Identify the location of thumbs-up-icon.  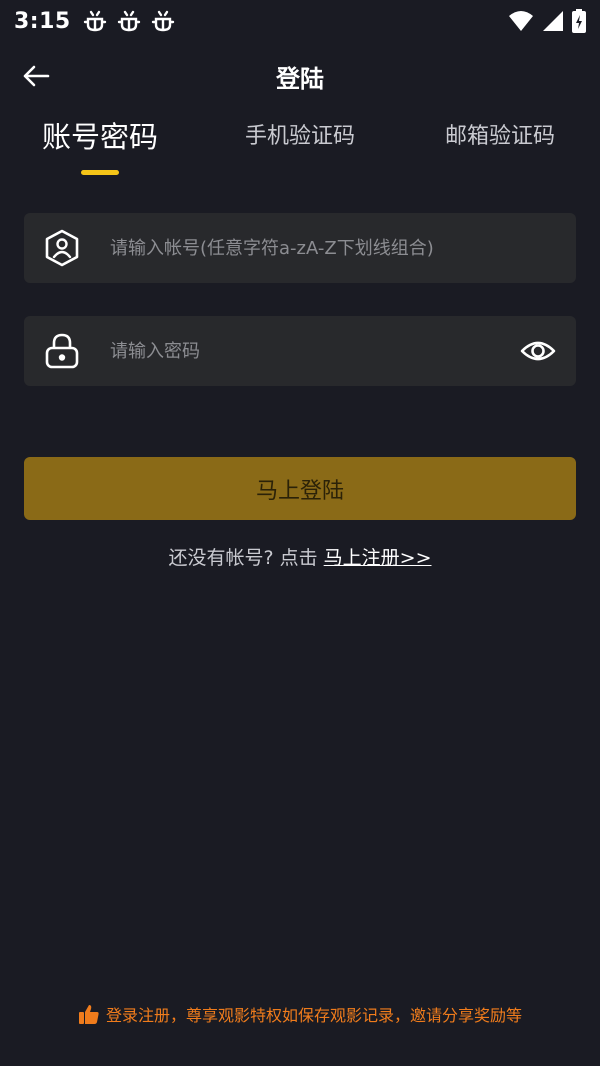
(88, 1014).